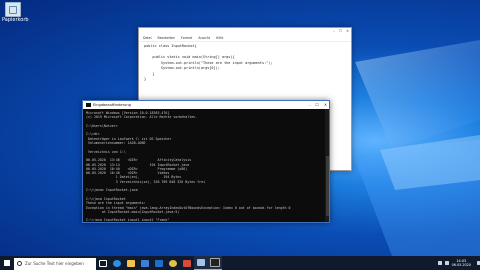 Image resolution: width=480 pixels, height=270 pixels. Describe the element at coordinates (15, 20) in the screenshot. I see `recycle-bin-label: Papierkorb` at that location.